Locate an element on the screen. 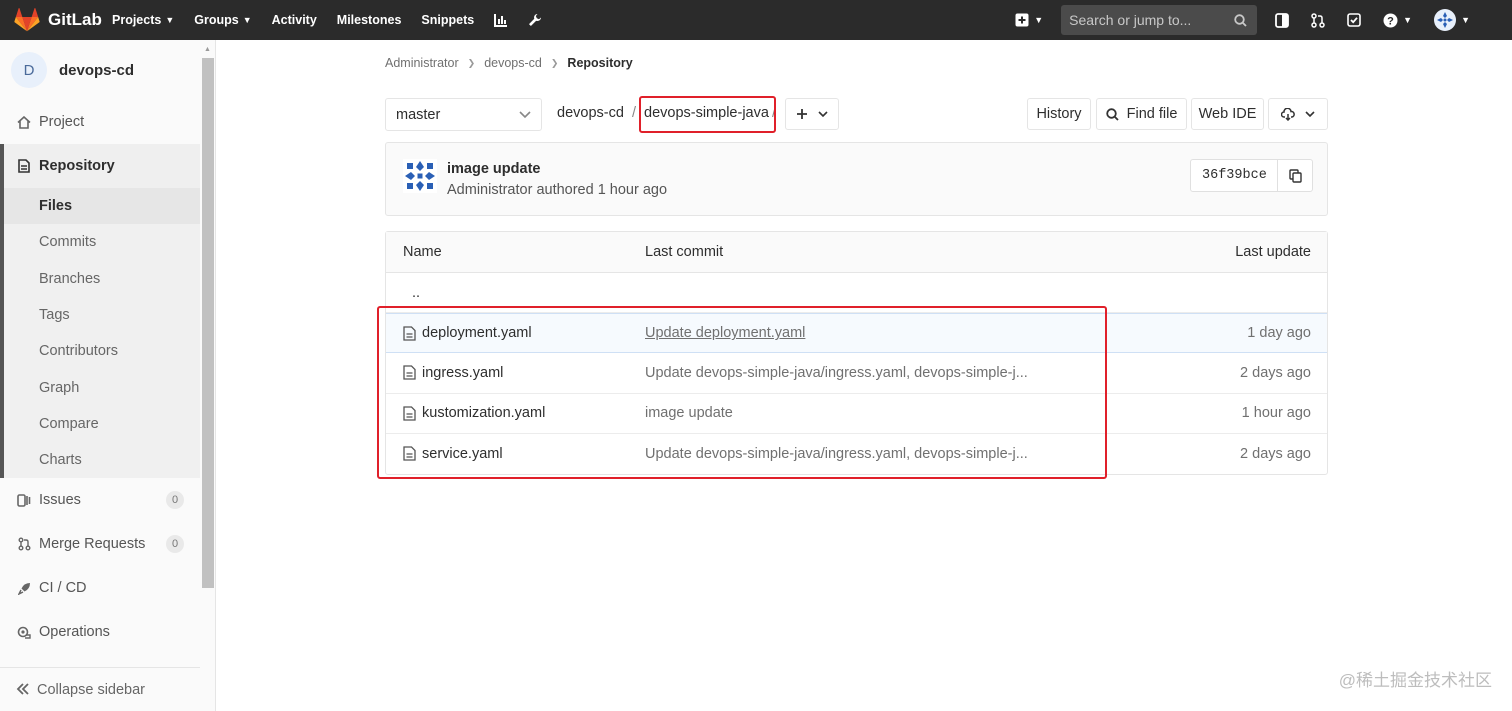 The height and width of the screenshot is (711, 1512). history-label: History is located at coordinates (1059, 114).